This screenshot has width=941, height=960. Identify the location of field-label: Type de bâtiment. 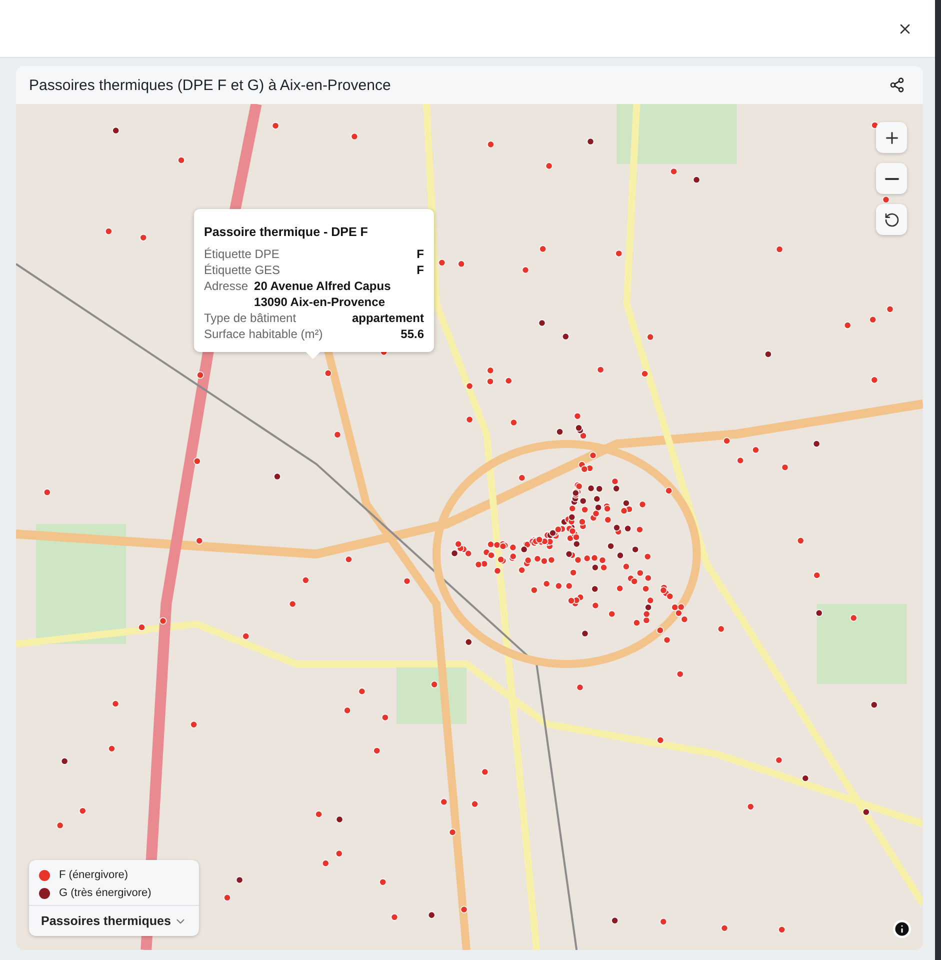
(250, 318).